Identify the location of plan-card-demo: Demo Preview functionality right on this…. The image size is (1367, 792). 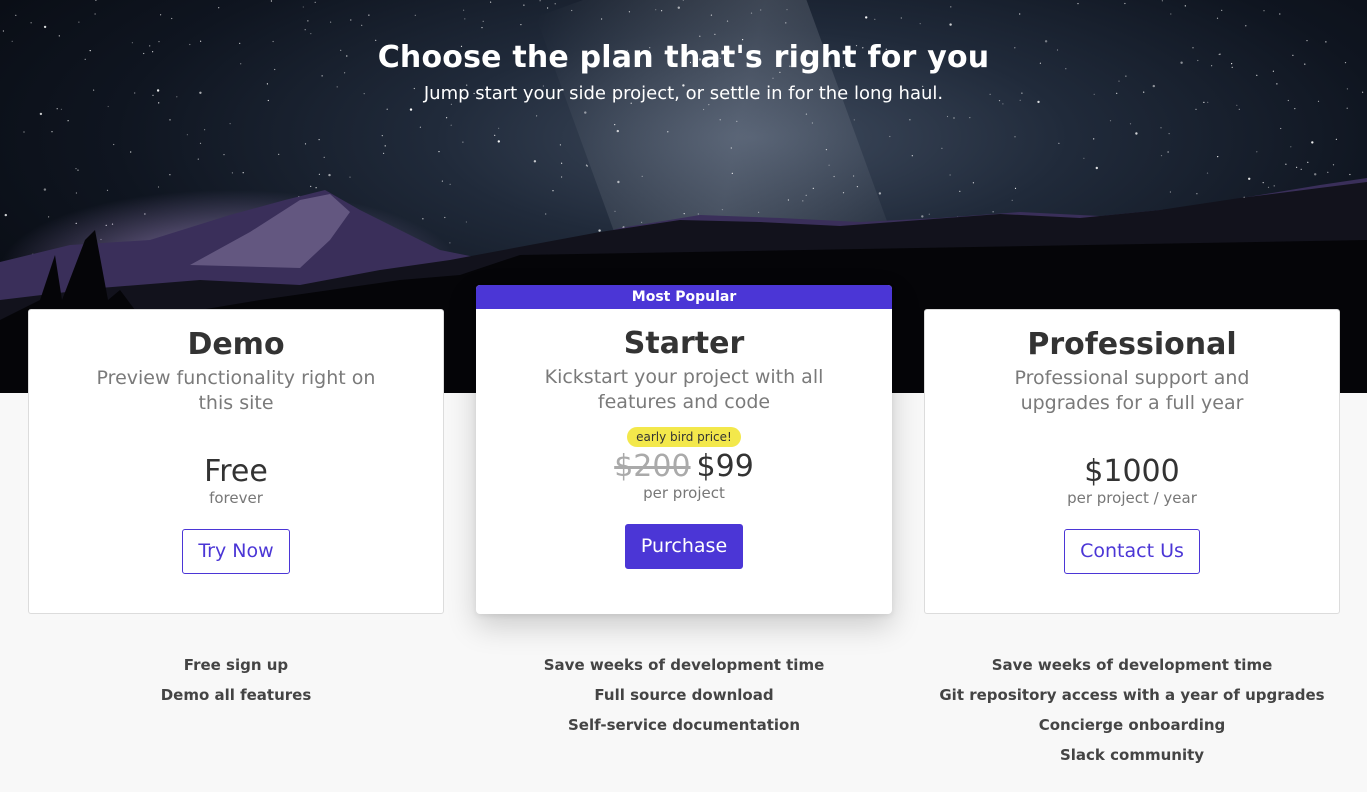
(236, 461).